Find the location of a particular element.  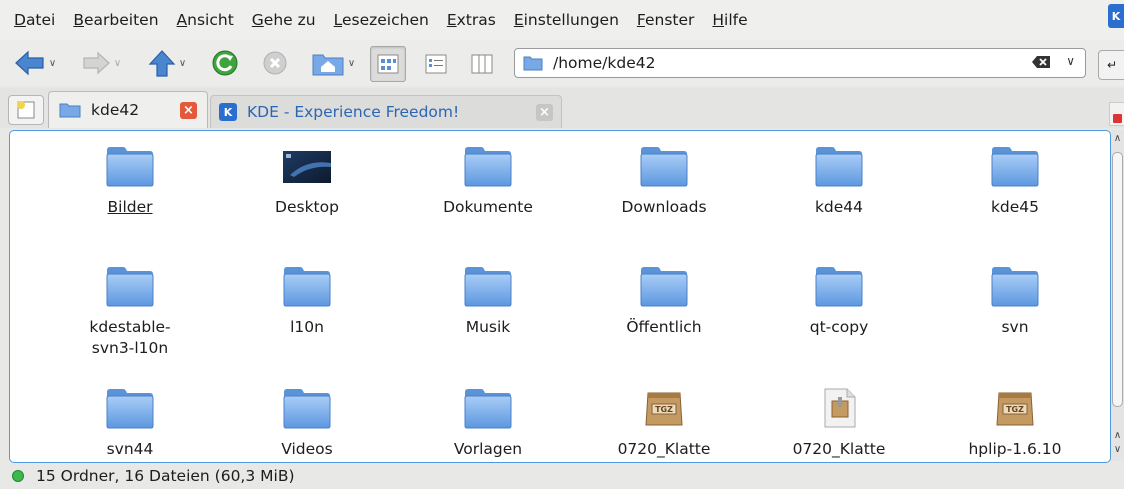

status-bar: 15 Ordner, 16 Dateien (60,3 MiB) is located at coordinates (562, 476).